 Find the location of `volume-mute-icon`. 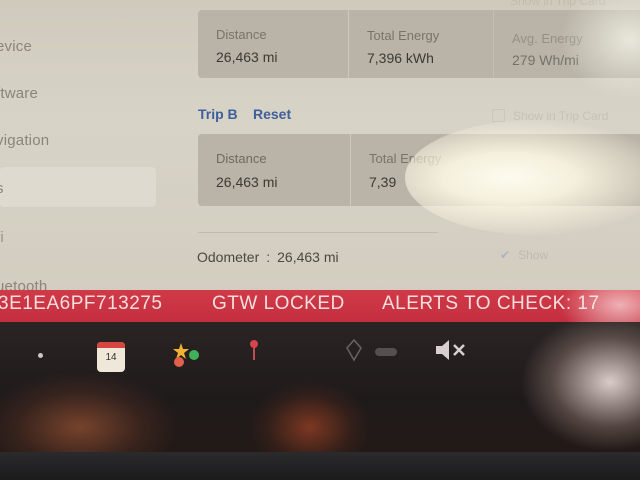

volume-mute-icon is located at coordinates (451, 350).